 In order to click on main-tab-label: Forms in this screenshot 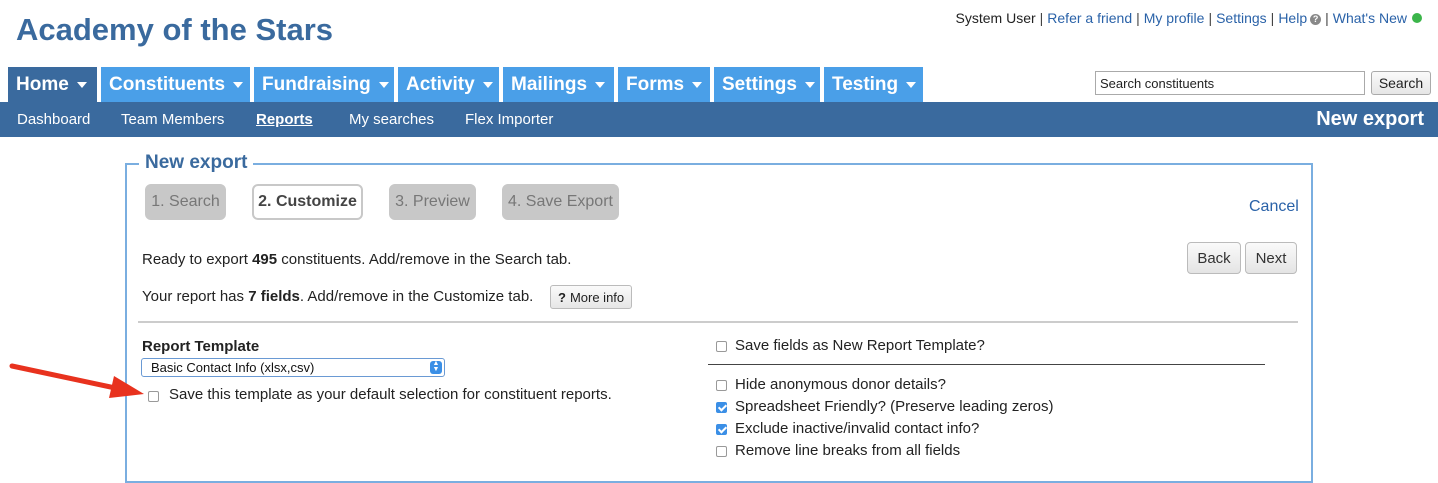, I will do `click(655, 84)`.